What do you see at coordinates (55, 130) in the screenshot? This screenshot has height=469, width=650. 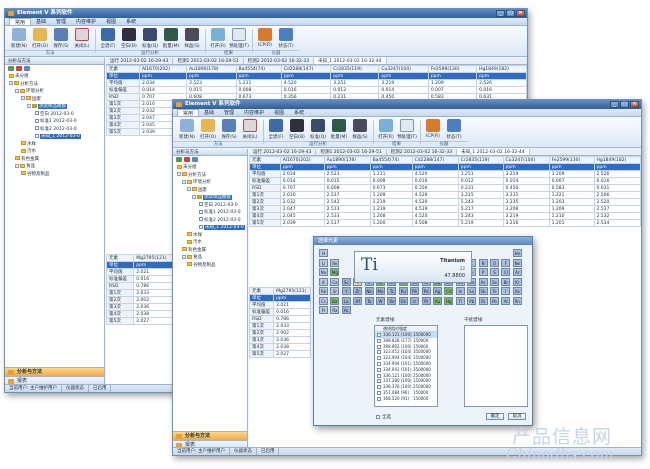 I see `tree-node: 标准2 2012-03-0` at bounding box center [55, 130].